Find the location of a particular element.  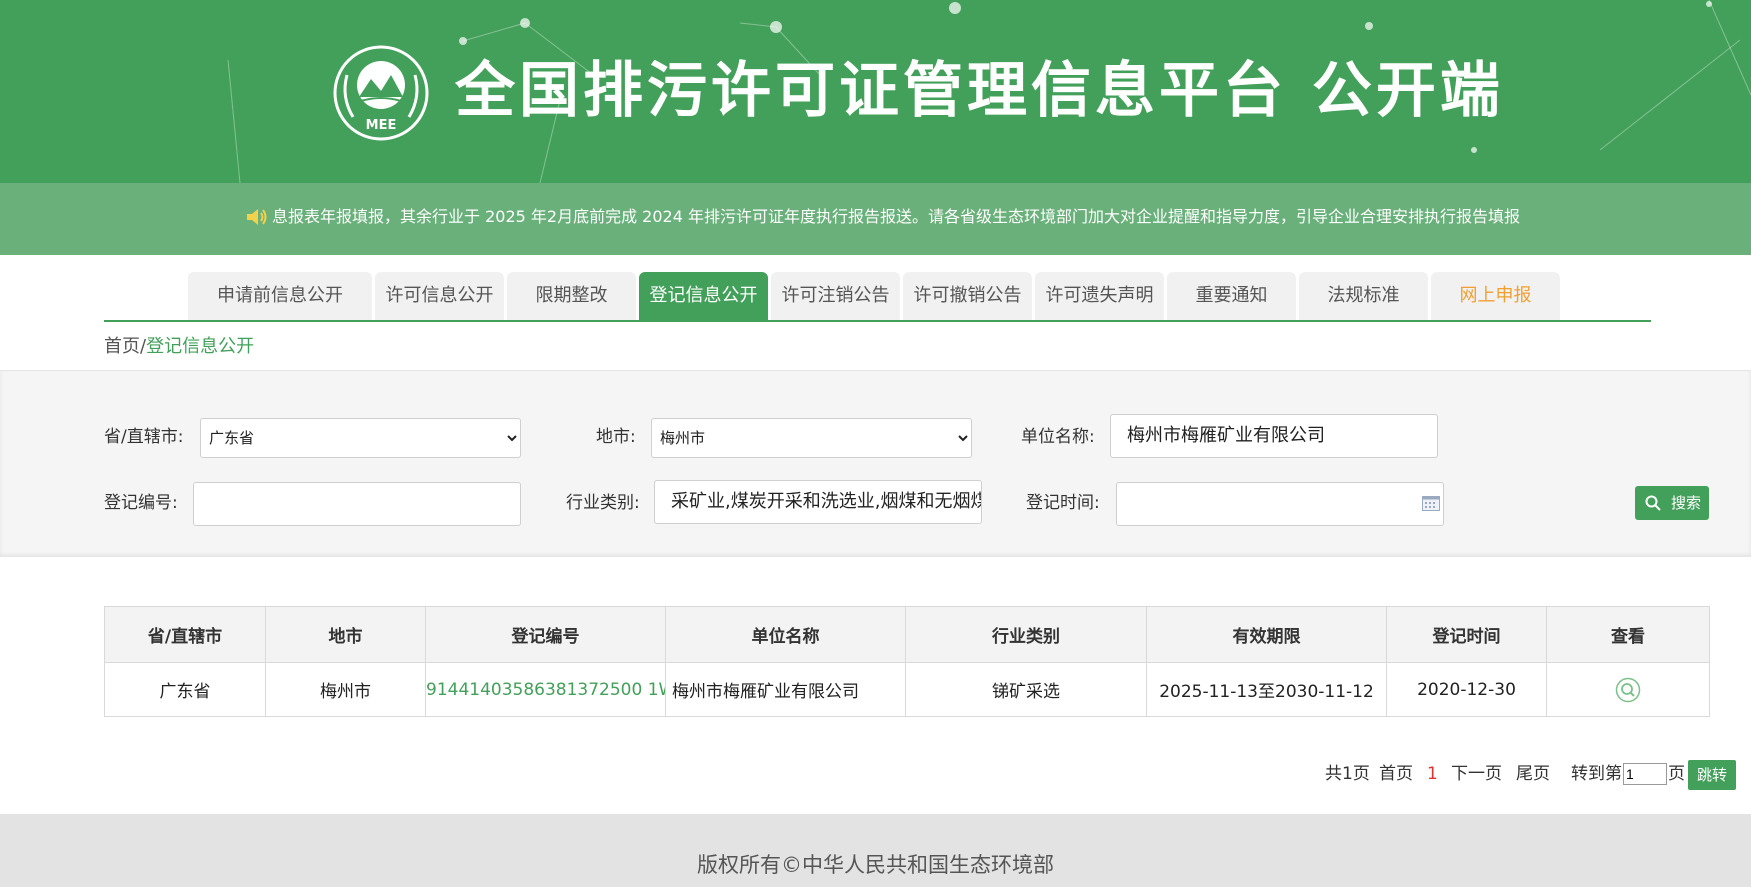

cell-reg-no-link: 91441403586381372500 1W is located at coordinates (545, 689).